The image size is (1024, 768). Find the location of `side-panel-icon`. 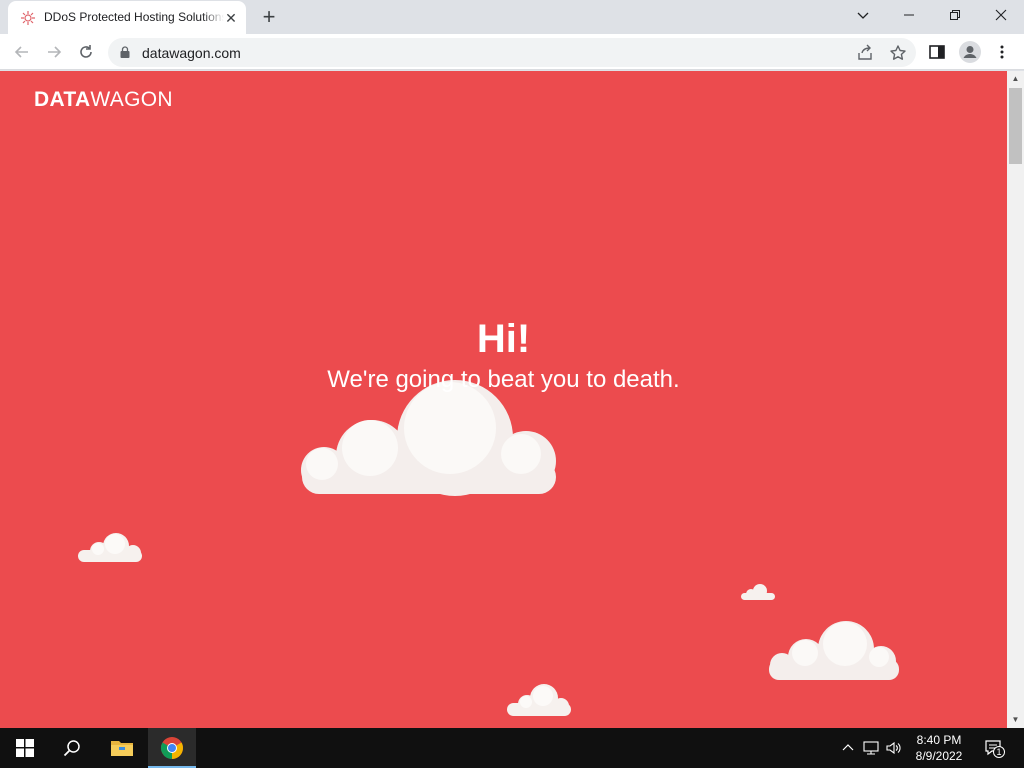

side-panel-icon is located at coordinates (937, 52).